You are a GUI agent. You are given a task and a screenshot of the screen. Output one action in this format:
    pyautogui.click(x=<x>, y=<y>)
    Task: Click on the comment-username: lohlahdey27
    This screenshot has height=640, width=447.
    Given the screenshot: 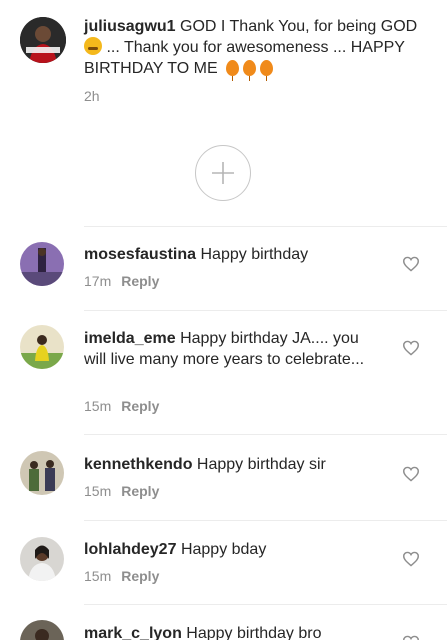 What is the action you would take?
    pyautogui.click(x=130, y=549)
    